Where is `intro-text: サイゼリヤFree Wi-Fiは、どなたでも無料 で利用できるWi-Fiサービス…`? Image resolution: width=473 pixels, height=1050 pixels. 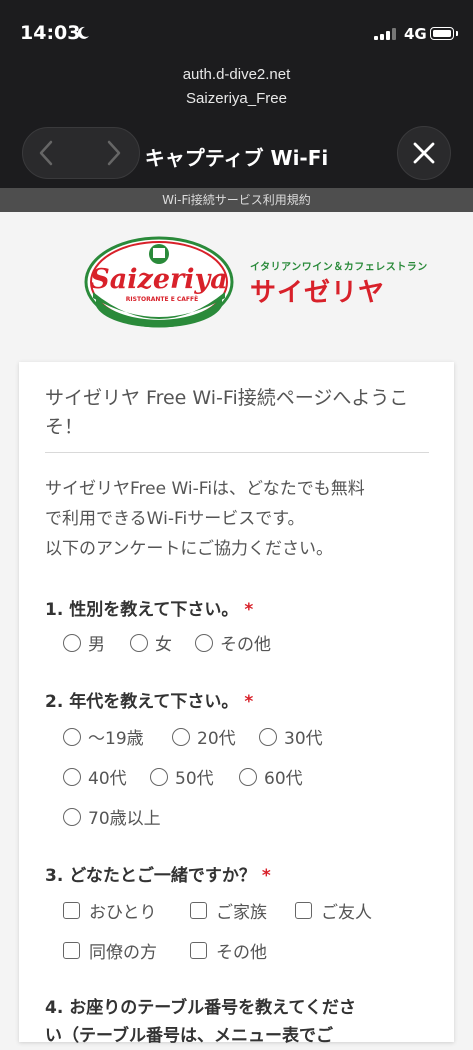 intro-text: サイゼリヤFree Wi-Fiは、どなたでも無料 で利用できるWi-Fiサービス… is located at coordinates (237, 519).